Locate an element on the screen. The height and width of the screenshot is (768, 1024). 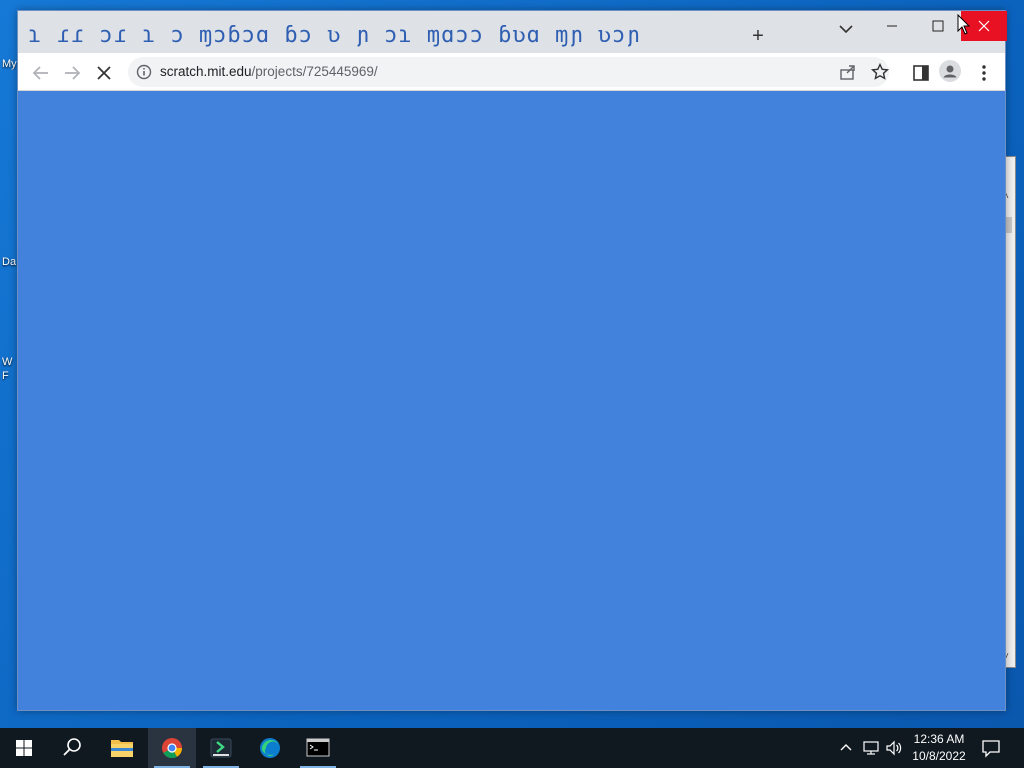
file-explorer-button is located at coordinates (122, 748).